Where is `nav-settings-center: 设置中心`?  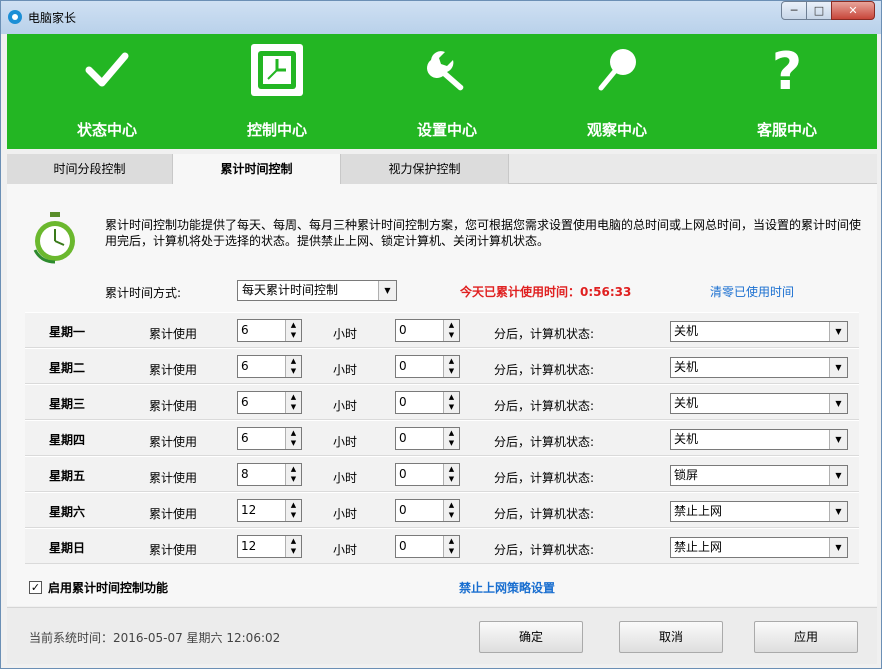
nav-settings-center: 设置中心 is located at coordinates (447, 91).